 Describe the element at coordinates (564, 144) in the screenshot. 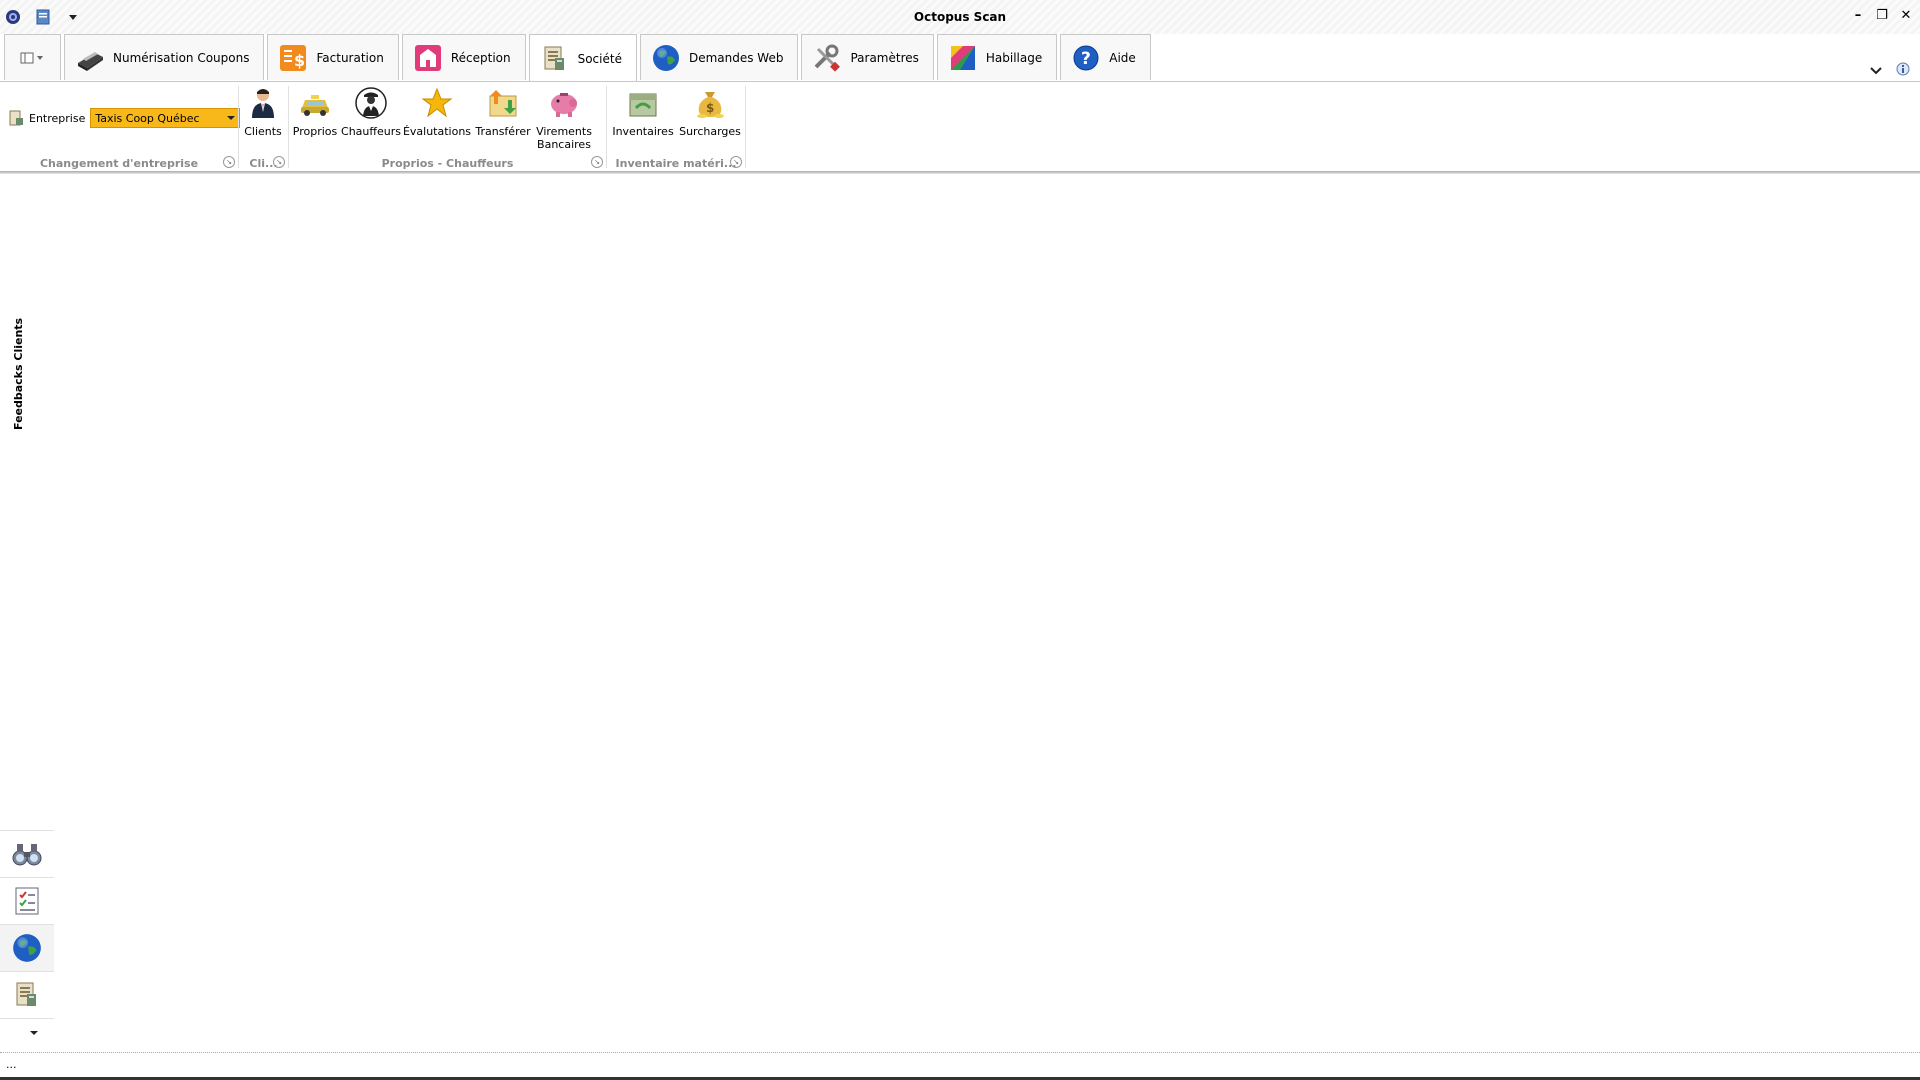

I see `virements-label-line2: Bancaires` at that location.